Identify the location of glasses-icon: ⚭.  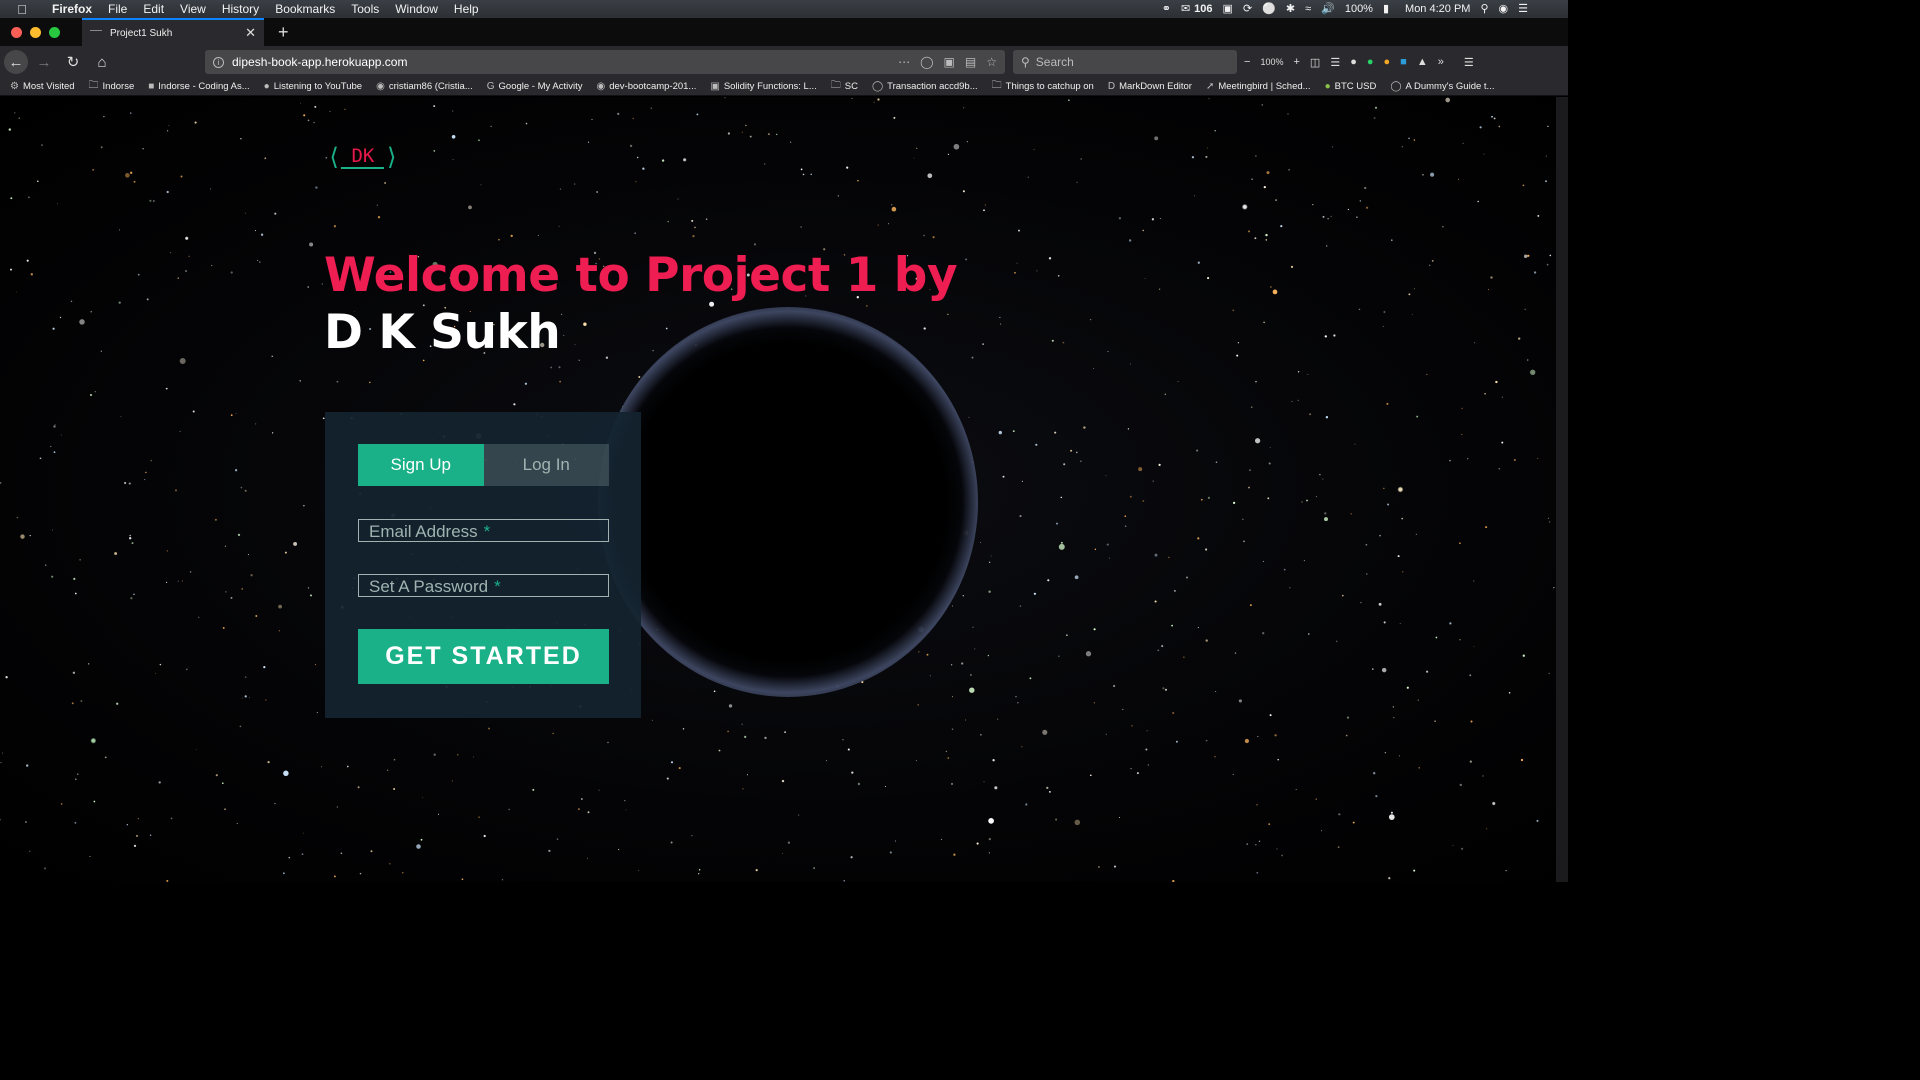
(1166, 9).